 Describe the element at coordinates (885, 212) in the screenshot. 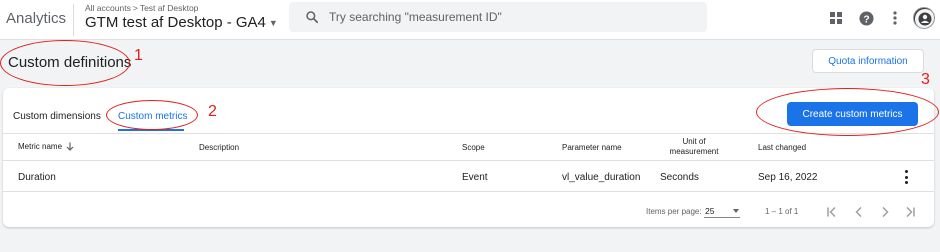

I see `next-page-icon` at that location.